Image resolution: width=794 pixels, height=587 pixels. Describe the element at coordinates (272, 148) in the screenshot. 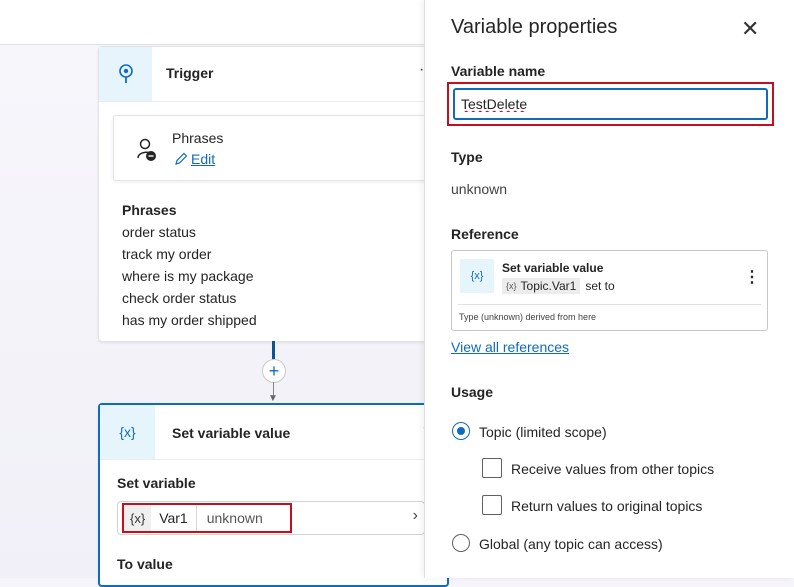

I see `phrases-box: Phrases Edit` at that location.